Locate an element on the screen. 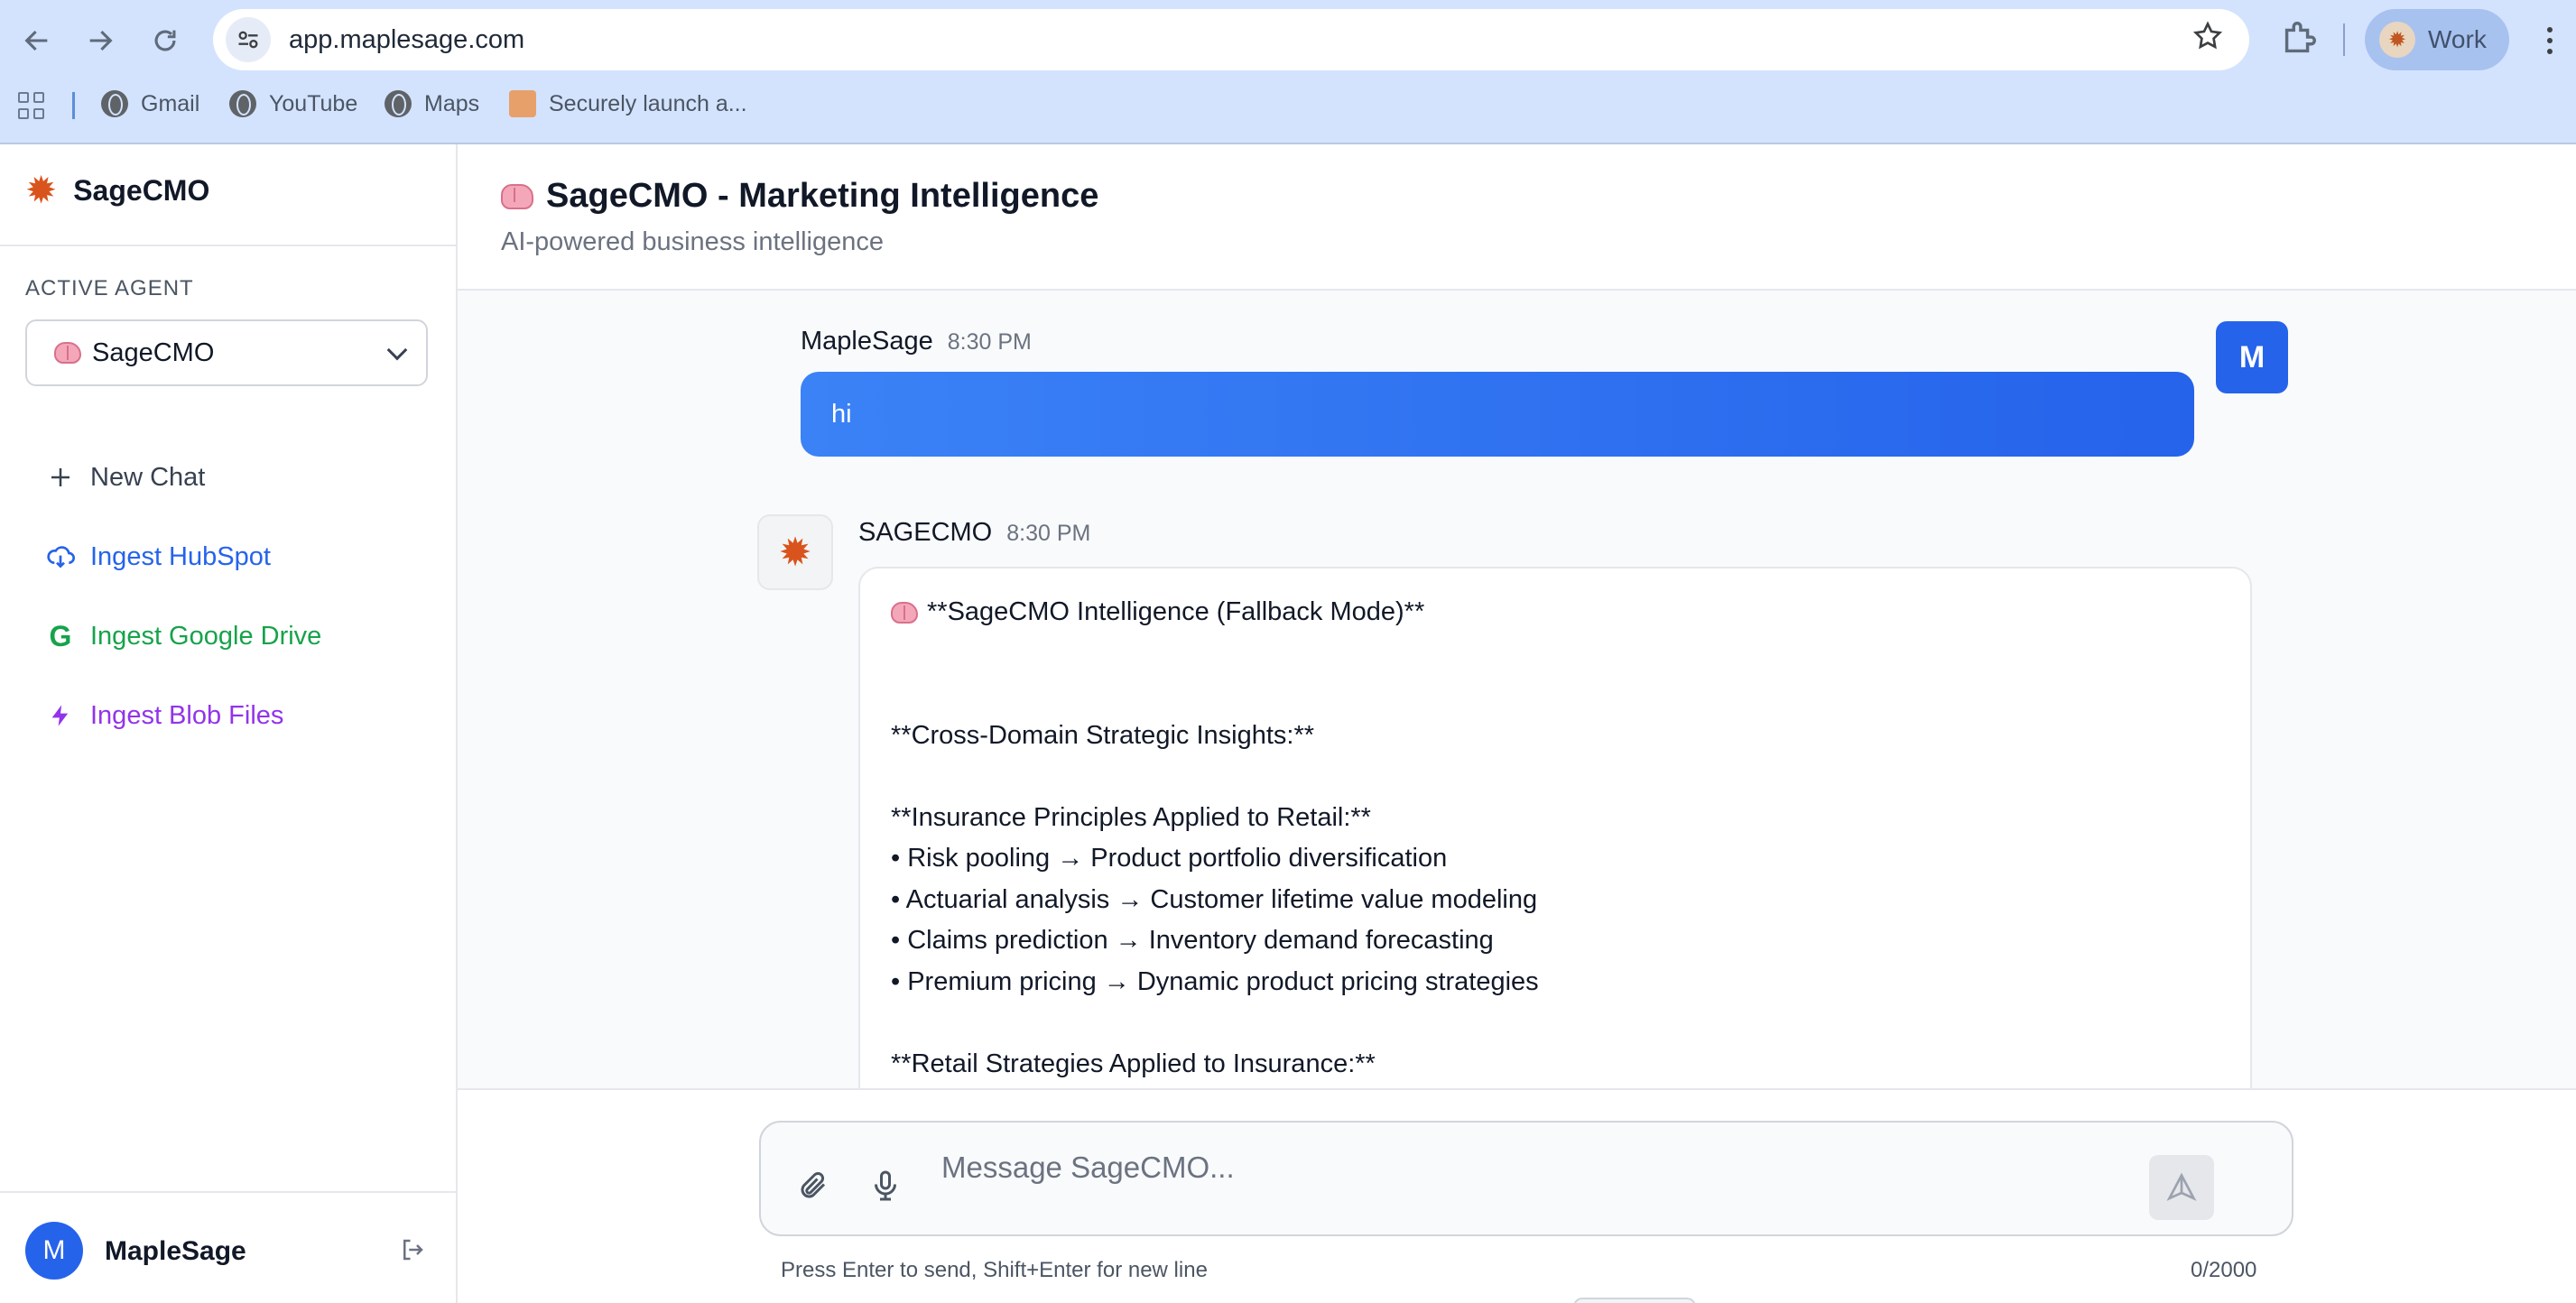 The height and width of the screenshot is (1303, 2576). bookmark-maps: Maps is located at coordinates (432, 104).